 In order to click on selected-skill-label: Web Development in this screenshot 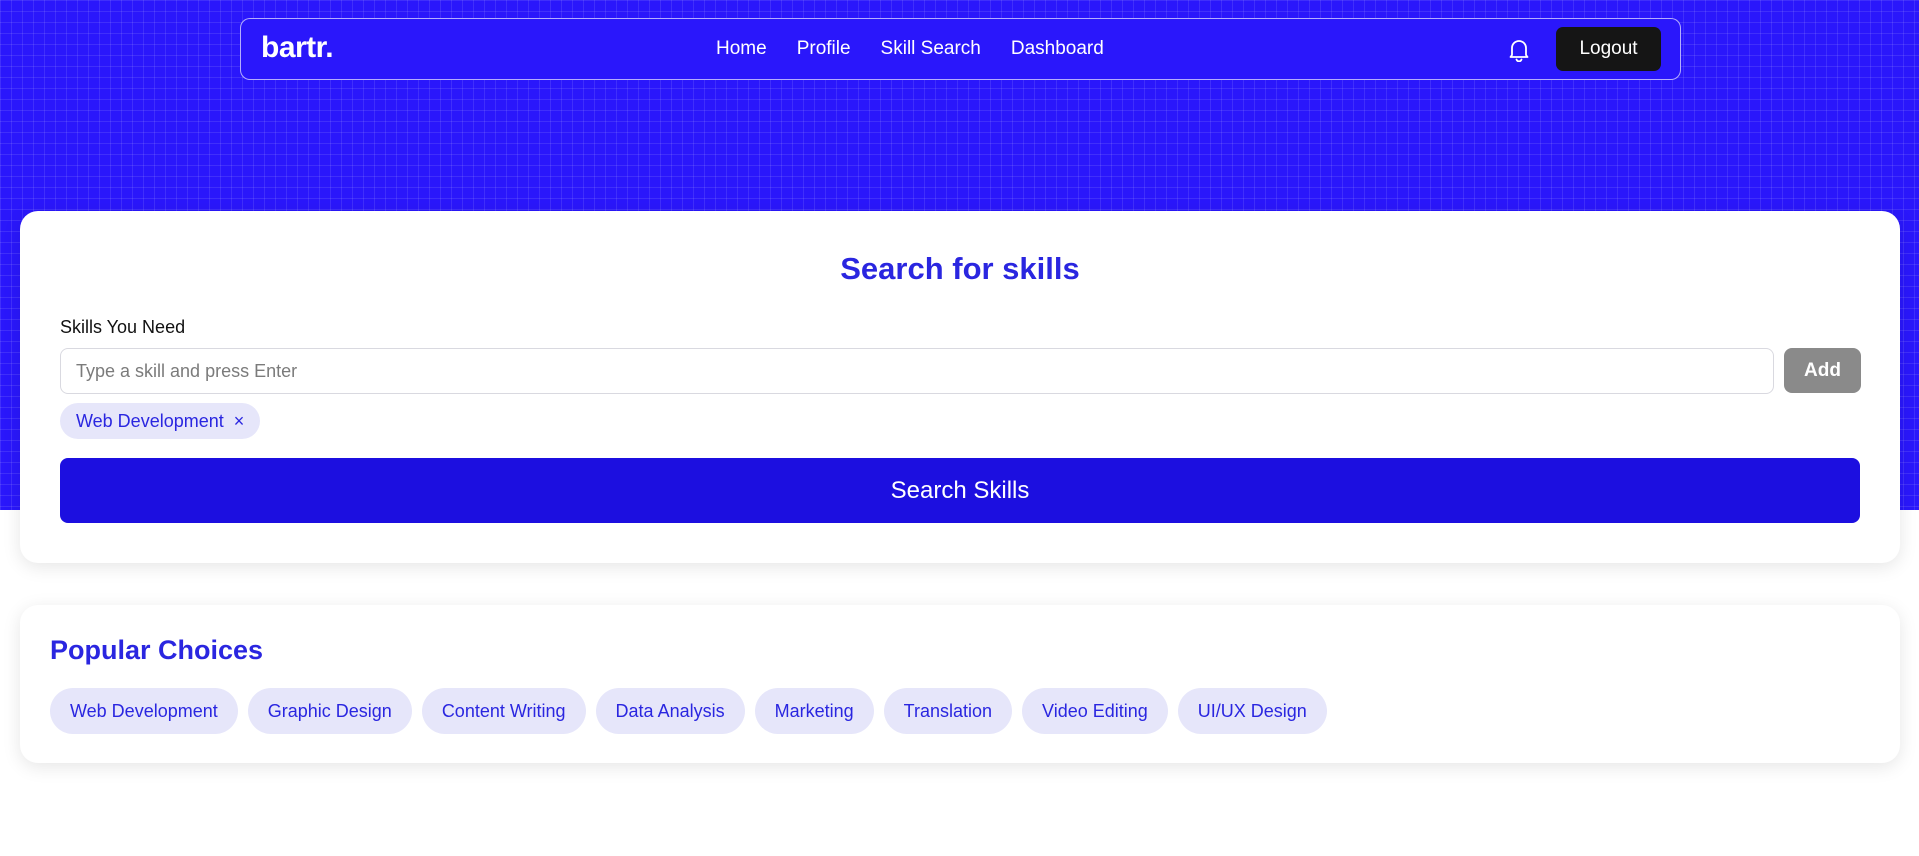, I will do `click(150, 420)`.